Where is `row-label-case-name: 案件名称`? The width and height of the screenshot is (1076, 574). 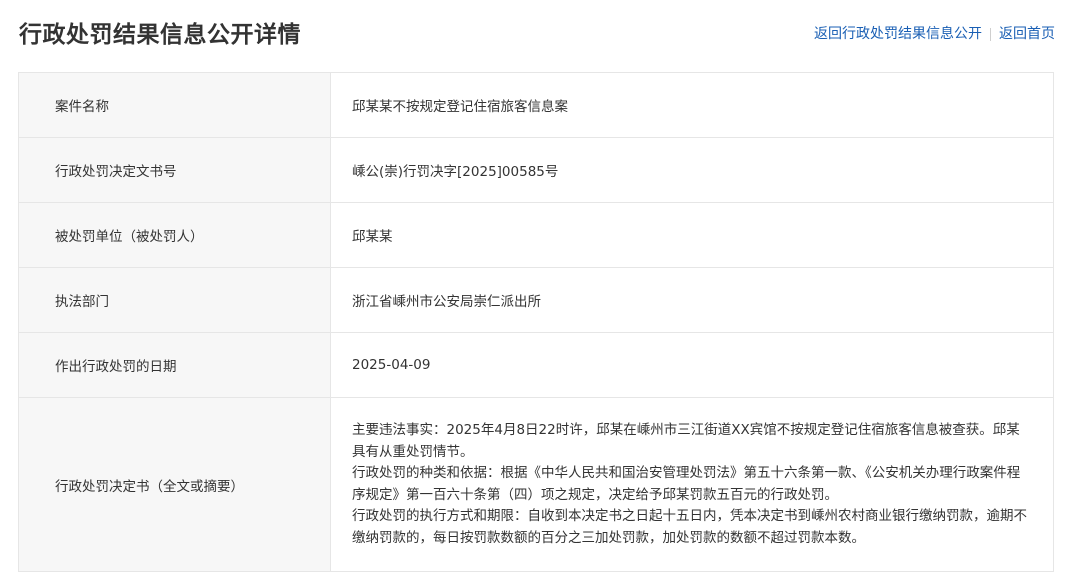
row-label-case-name: 案件名称 is located at coordinates (174, 105).